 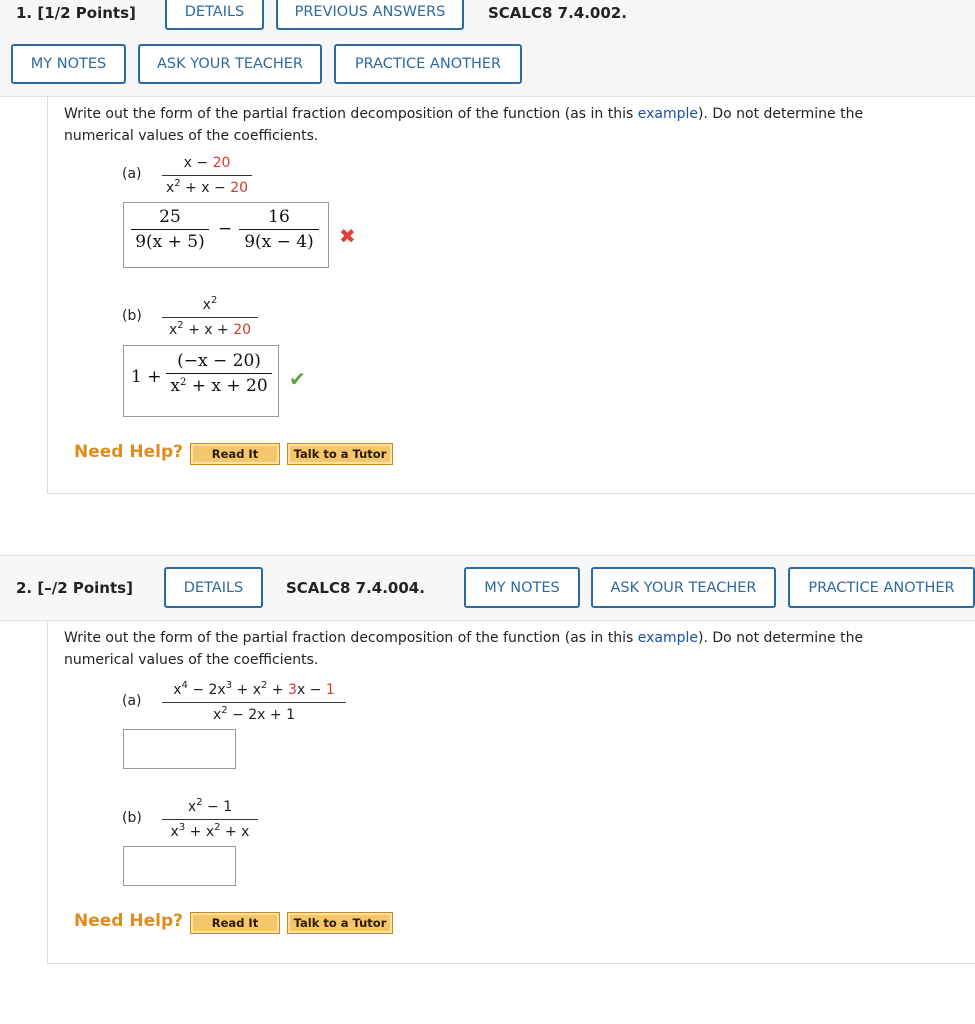 What do you see at coordinates (370, 15) in the screenshot?
I see `q1-previous-answers-button: PREVIOUS ANSWERS` at bounding box center [370, 15].